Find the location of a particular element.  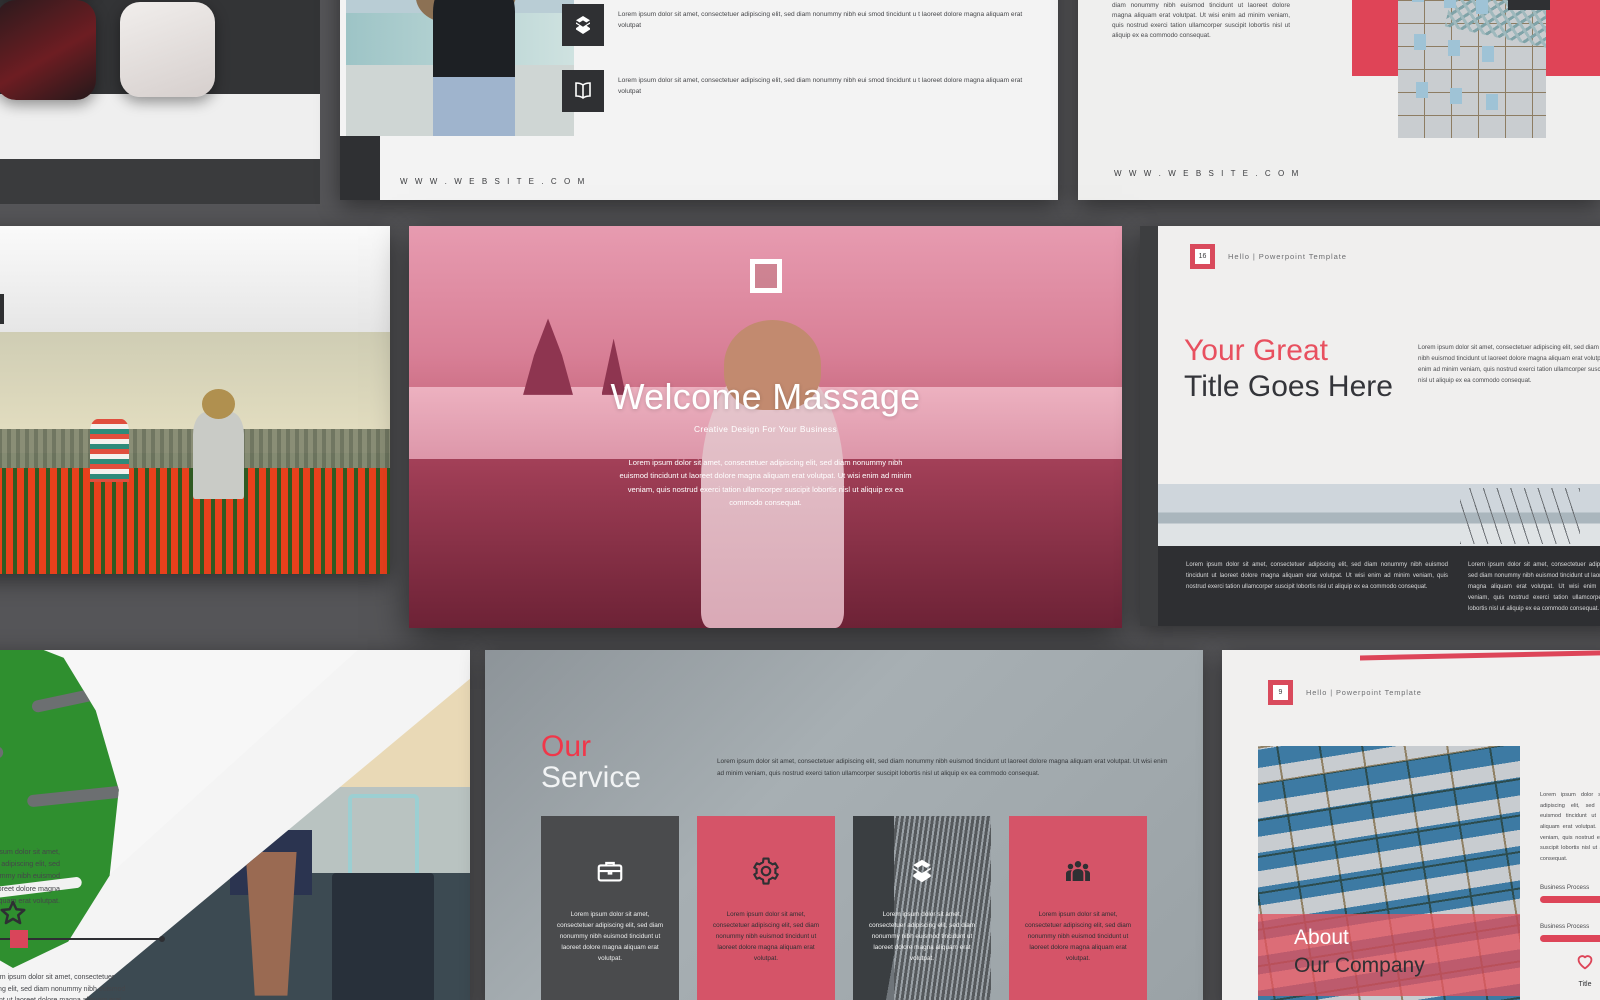

about-footer-stat: Title is located at coordinates (1585, 969).